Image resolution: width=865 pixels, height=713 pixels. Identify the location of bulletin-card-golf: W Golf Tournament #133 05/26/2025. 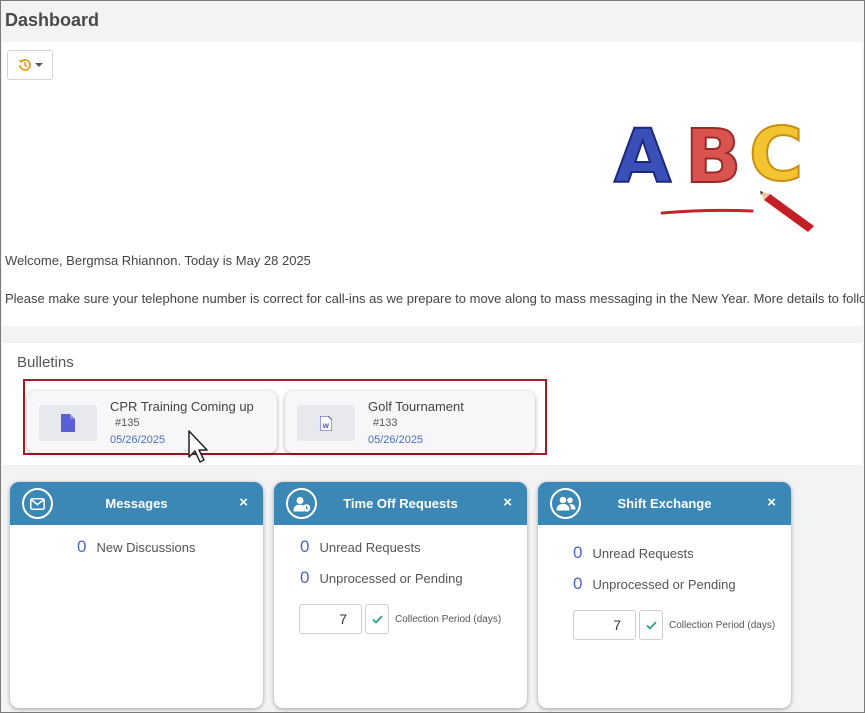
(410, 422).